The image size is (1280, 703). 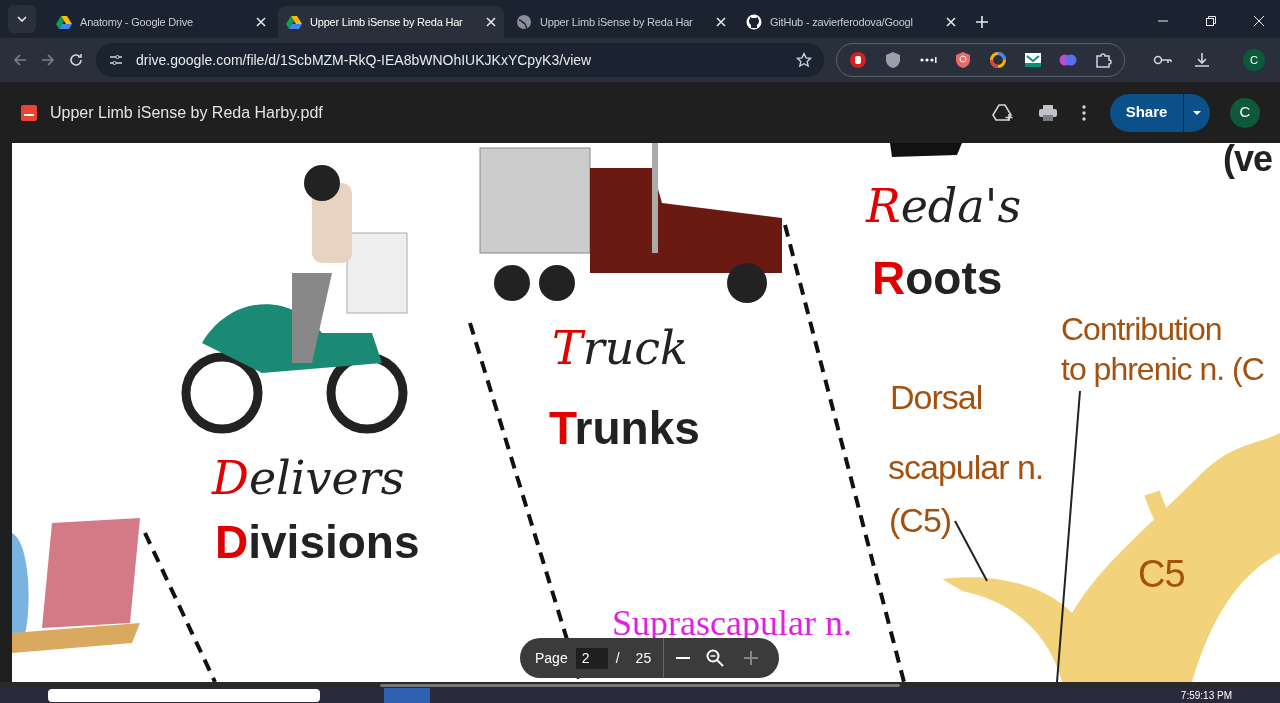 I want to click on nerve-label: Suprascapular n., so click(x=732, y=623).